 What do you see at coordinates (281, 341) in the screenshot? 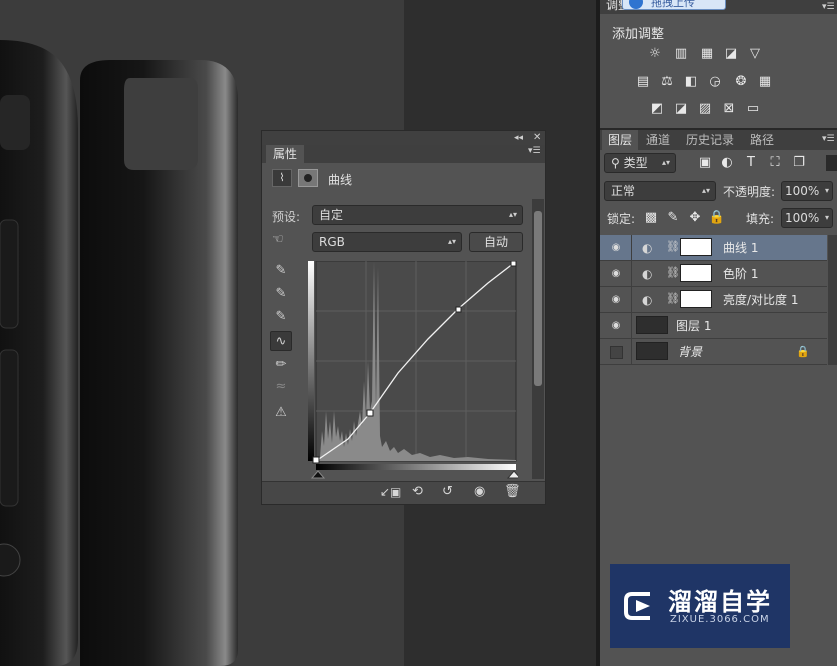
I see `curve-edit-tool-icon: ∿` at bounding box center [281, 341].